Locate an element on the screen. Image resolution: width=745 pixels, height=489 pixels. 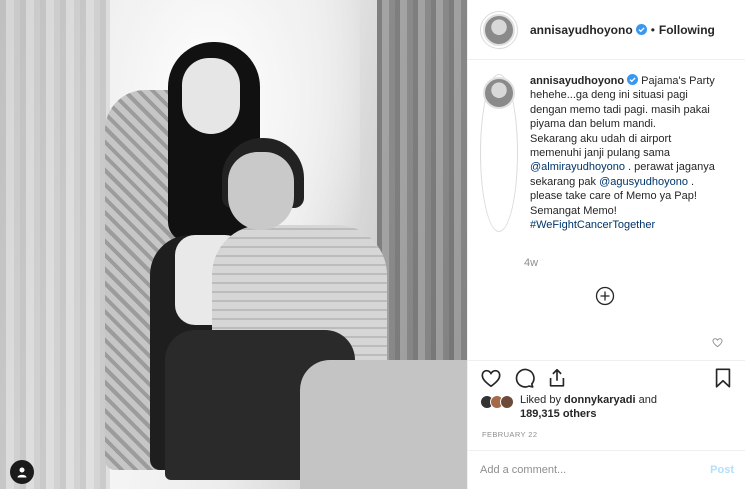
likes-count-link: 189,315 others is located at coordinates (558, 414).